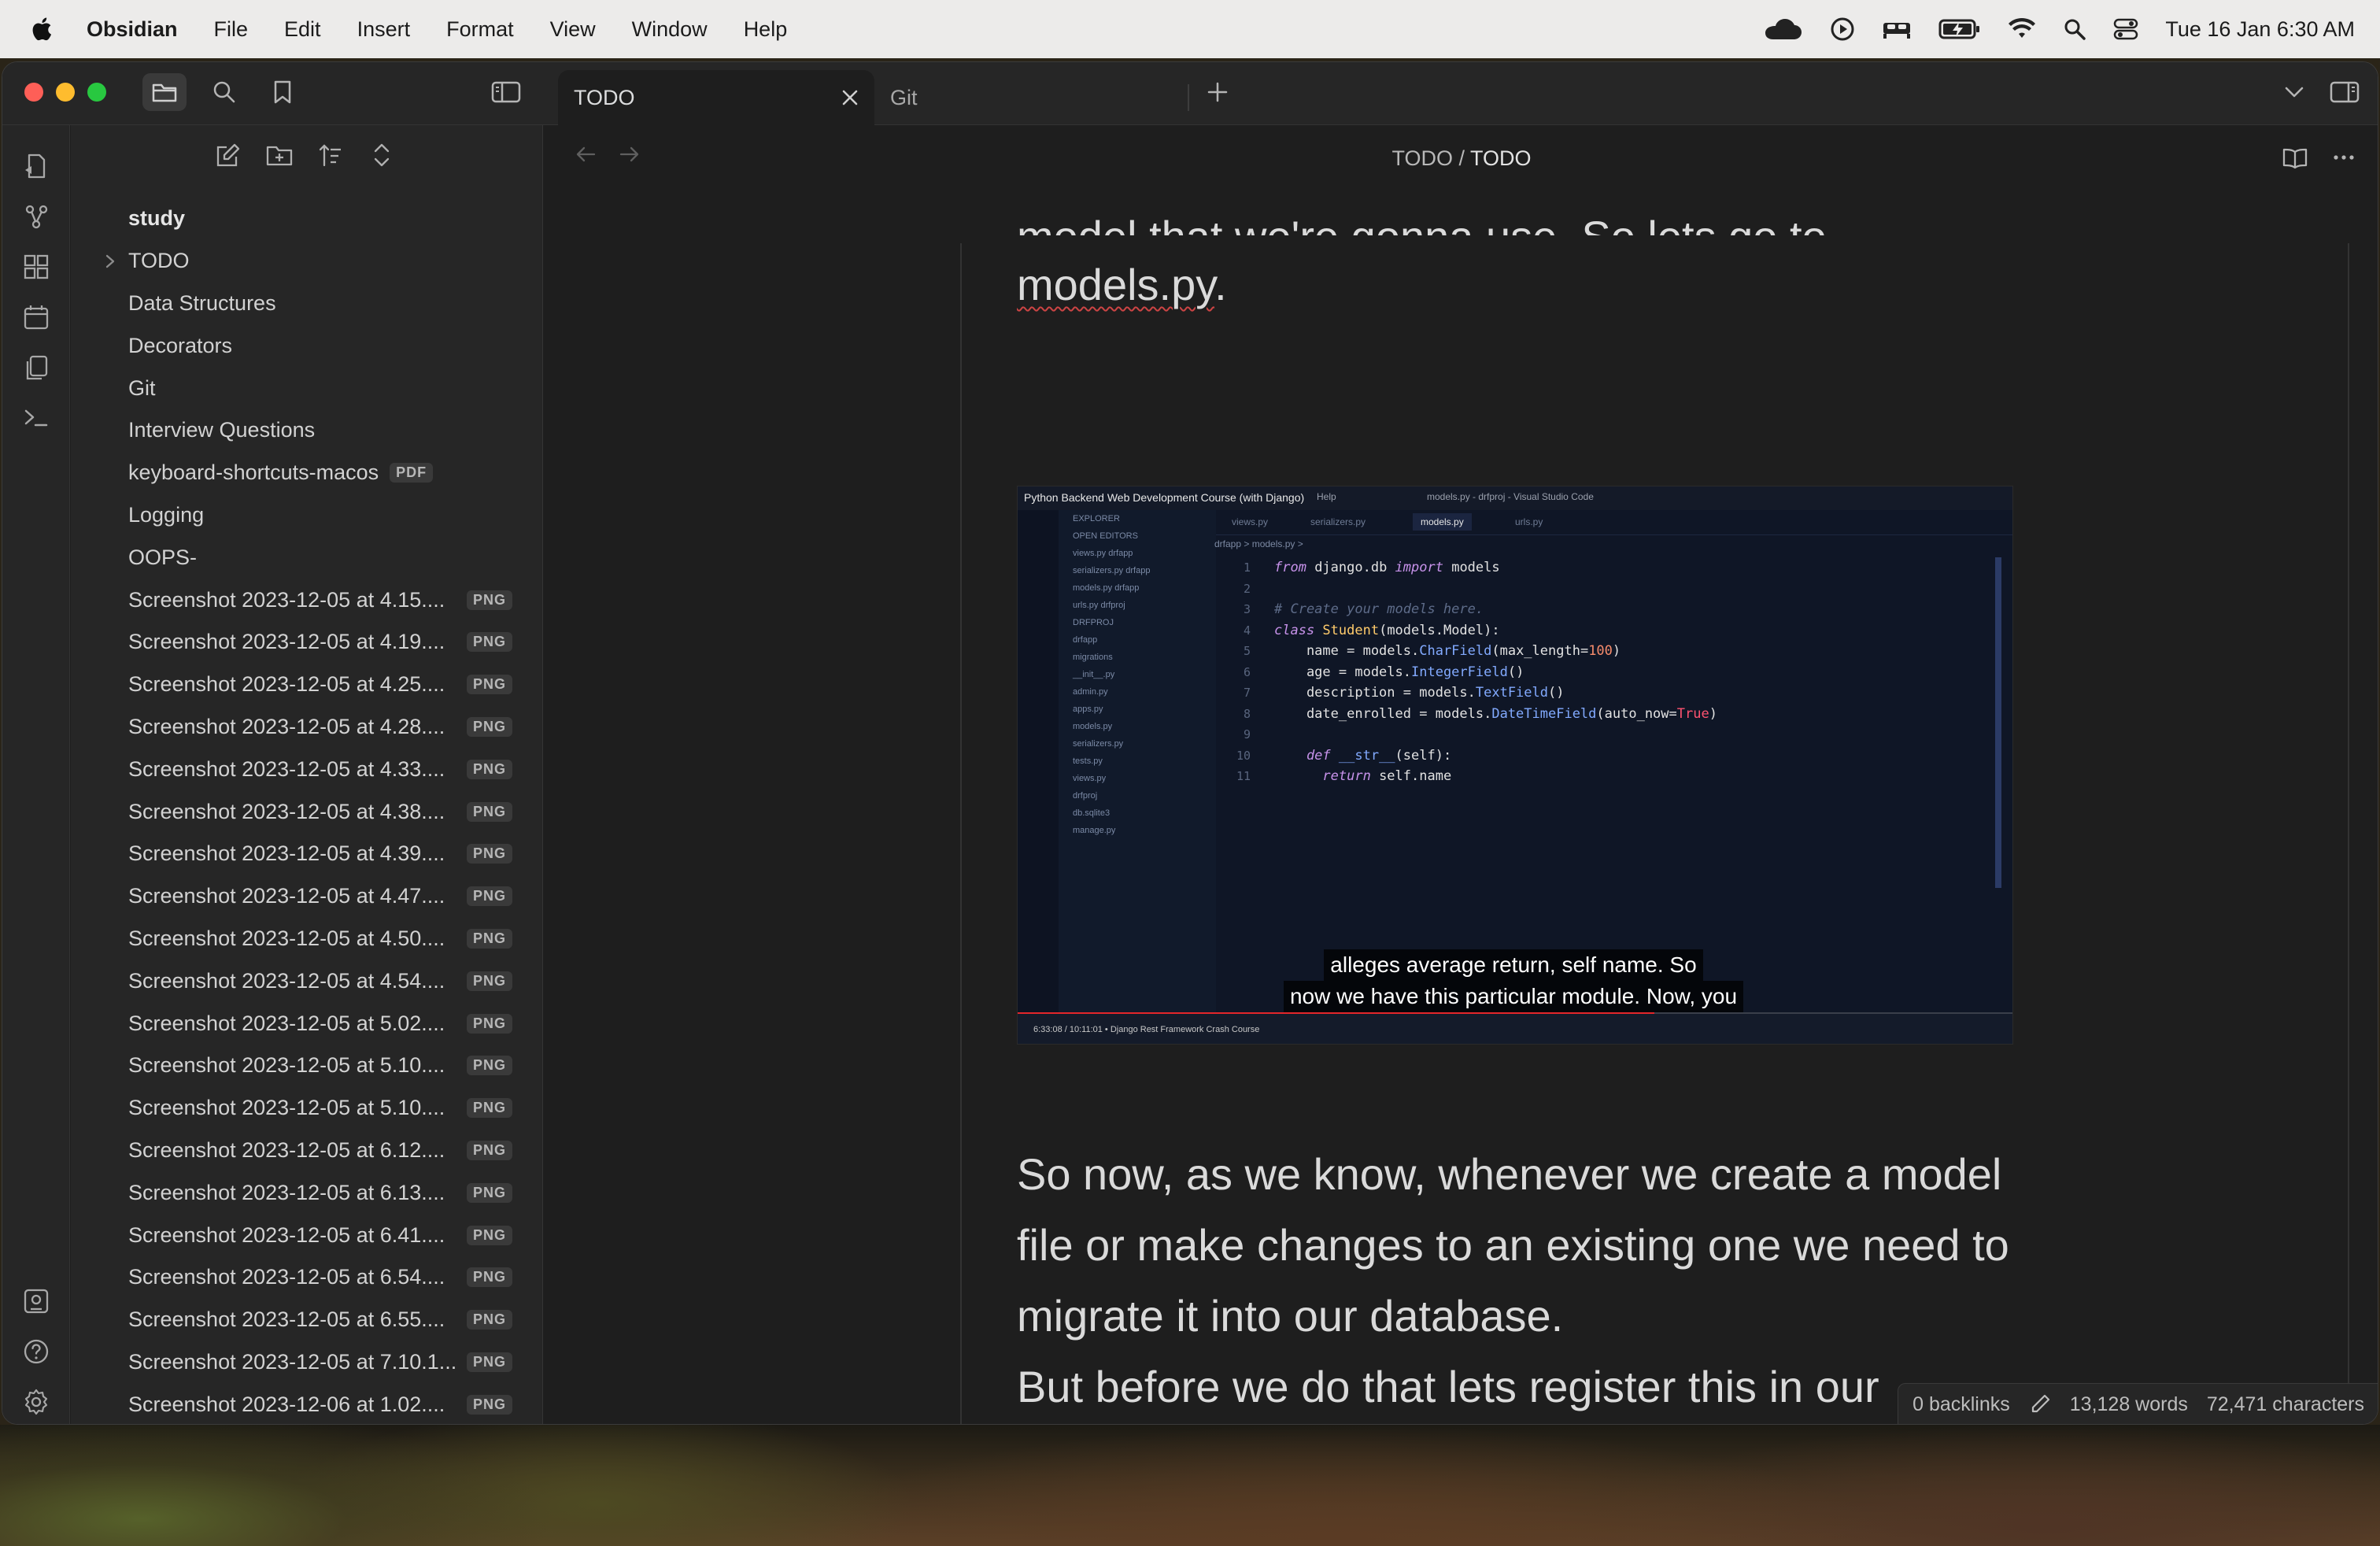 The height and width of the screenshot is (1546, 2380). Describe the element at coordinates (1842, 29) in the screenshot. I see `play-icon` at that location.